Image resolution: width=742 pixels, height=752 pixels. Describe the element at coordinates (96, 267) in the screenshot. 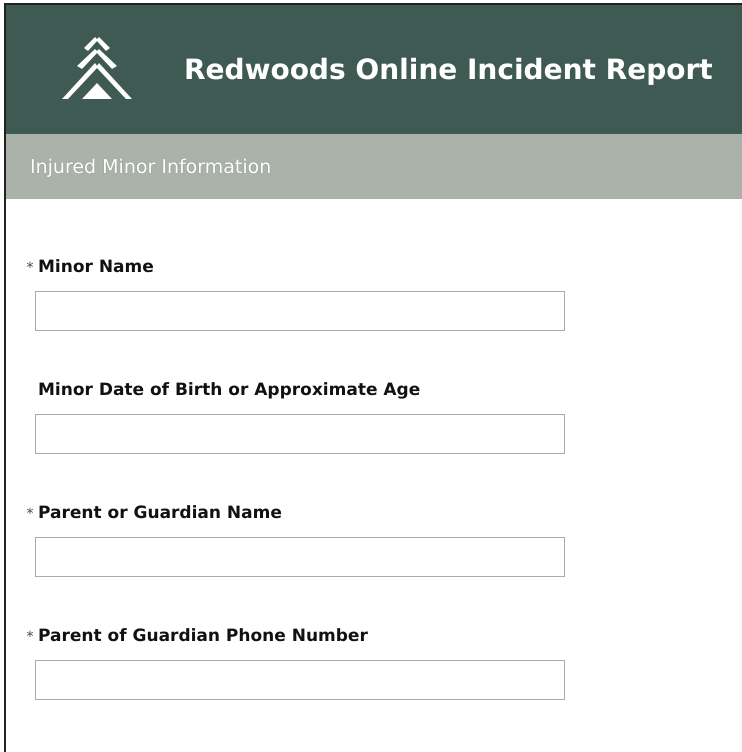

I see `field-label: Minor Name` at that location.